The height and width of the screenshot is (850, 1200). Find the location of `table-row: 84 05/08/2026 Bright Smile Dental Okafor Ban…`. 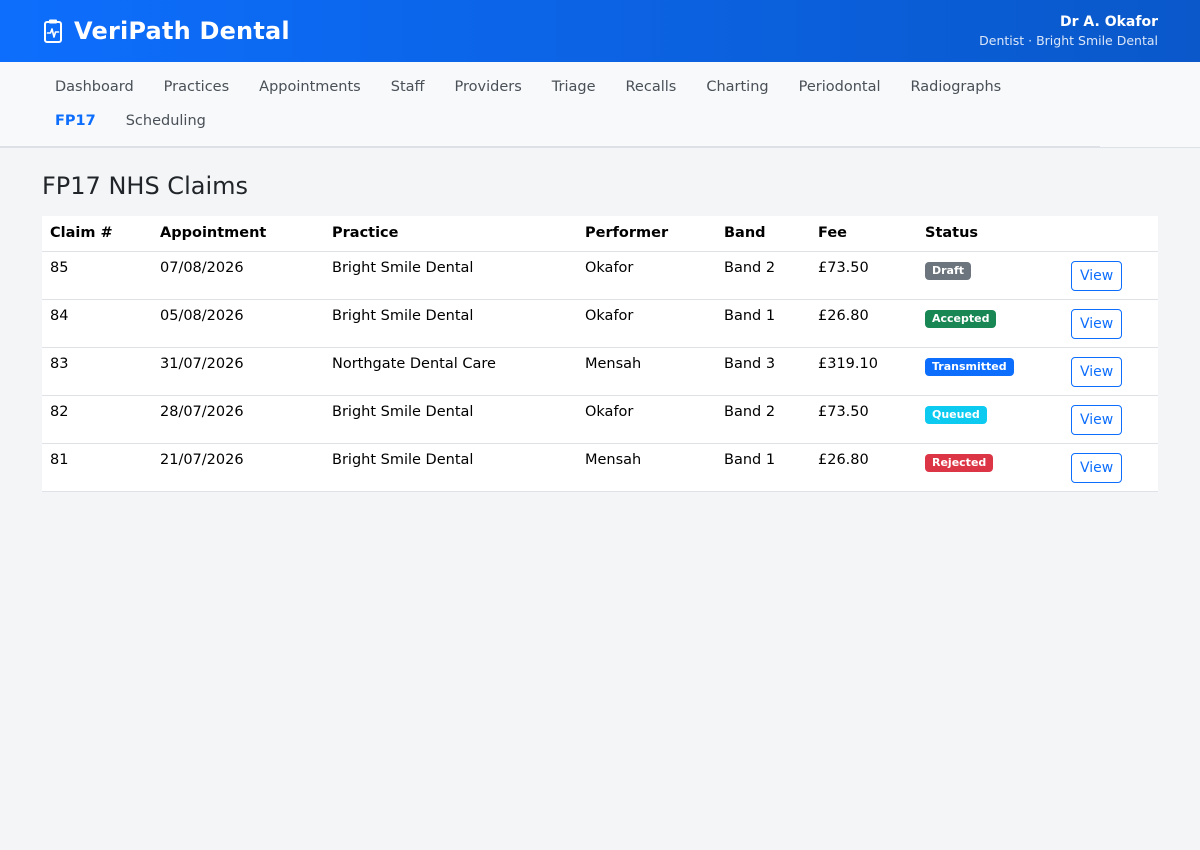

table-row: 84 05/08/2026 Bright Smile Dental Okafor Ban… is located at coordinates (600, 323).